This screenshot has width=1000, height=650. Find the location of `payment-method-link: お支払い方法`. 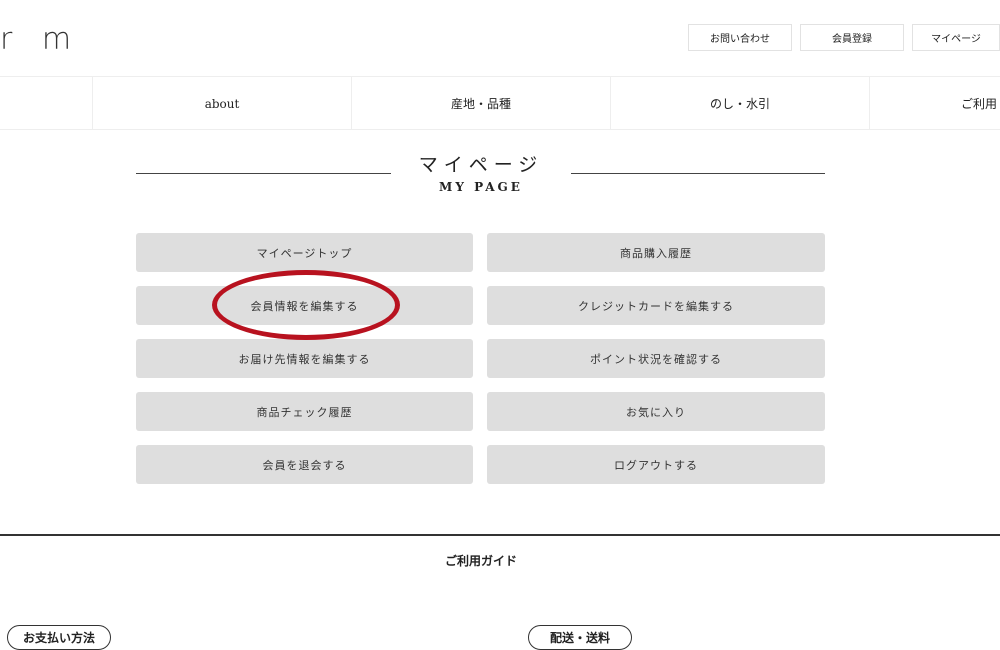

payment-method-link: お支払い方法 is located at coordinates (59, 637).